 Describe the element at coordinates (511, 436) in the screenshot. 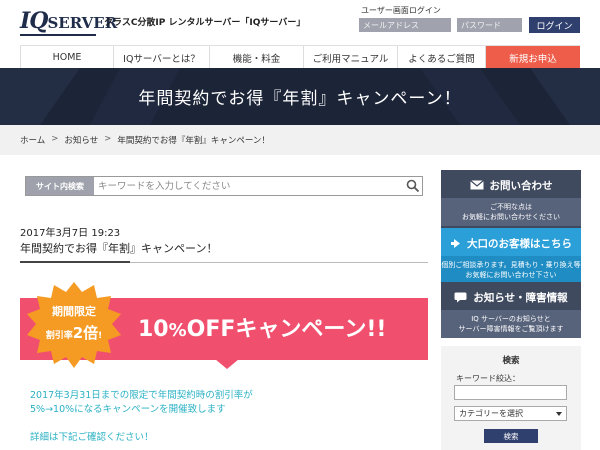

I see `sidebar-search-button: 検索` at that location.